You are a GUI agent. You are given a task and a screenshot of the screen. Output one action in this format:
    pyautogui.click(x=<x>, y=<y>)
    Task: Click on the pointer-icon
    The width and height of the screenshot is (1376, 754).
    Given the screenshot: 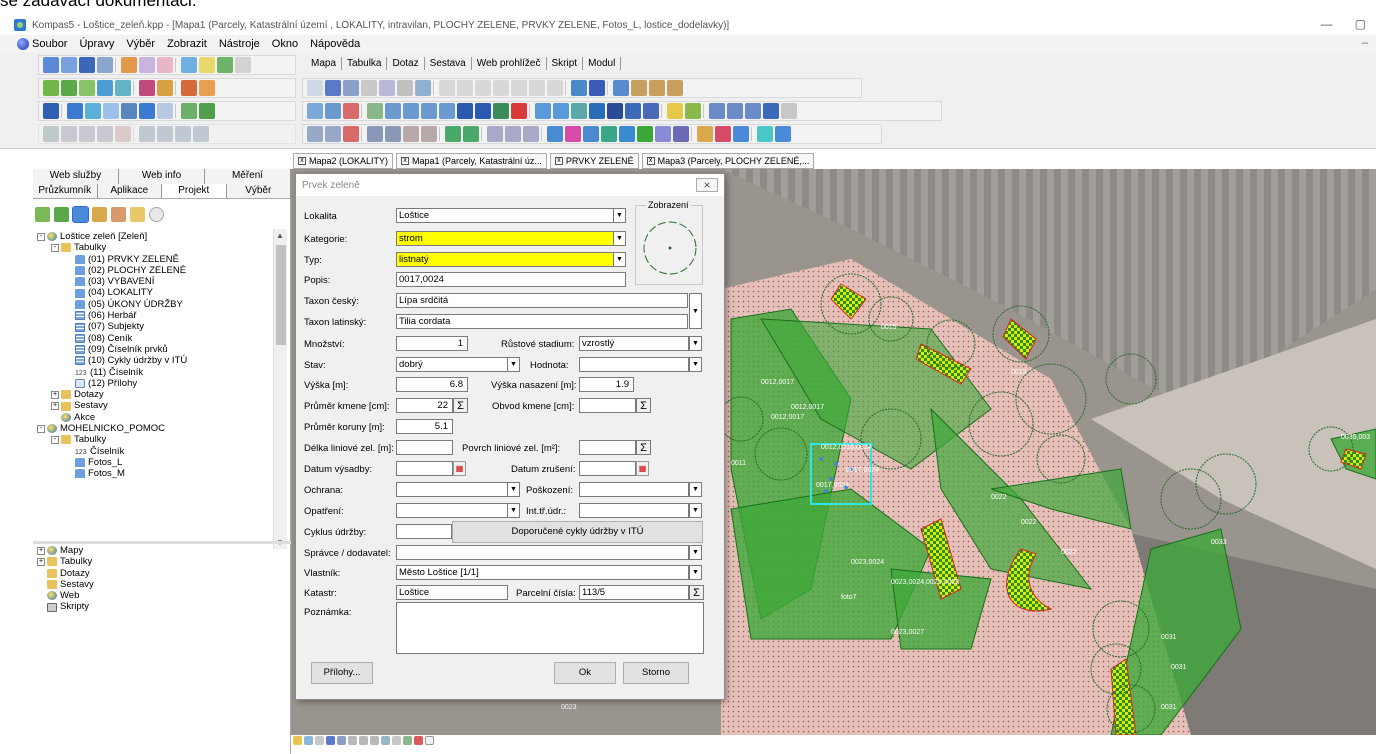 What is the action you would take?
    pyautogui.click(x=315, y=88)
    